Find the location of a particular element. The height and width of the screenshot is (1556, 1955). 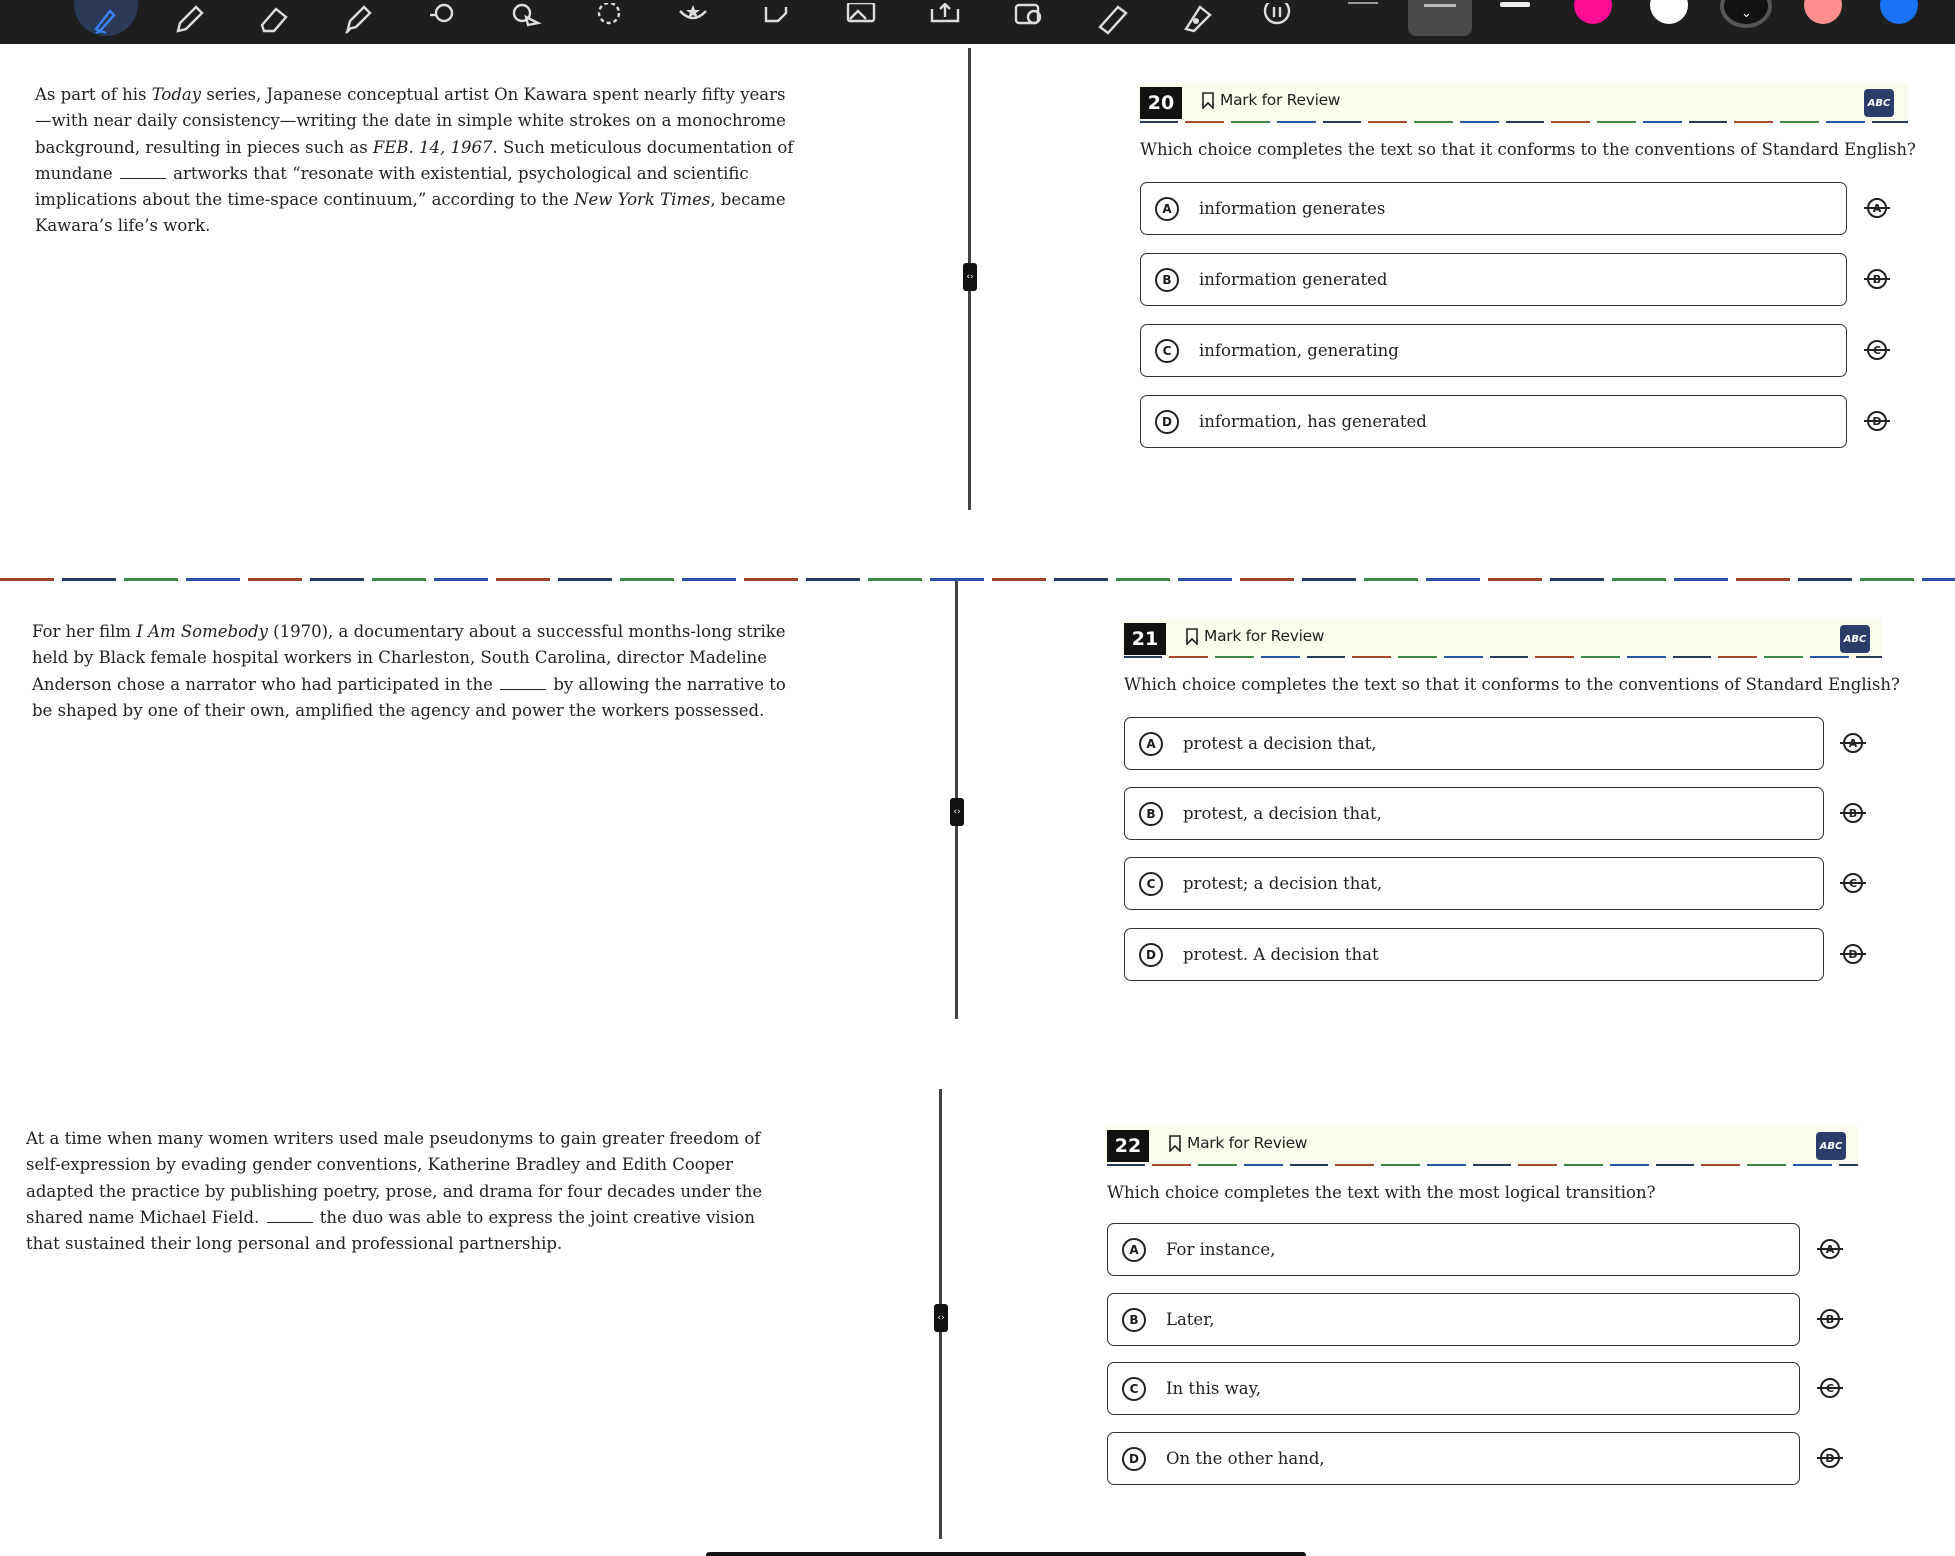

text-box-icon is located at coordinates (777, 20).